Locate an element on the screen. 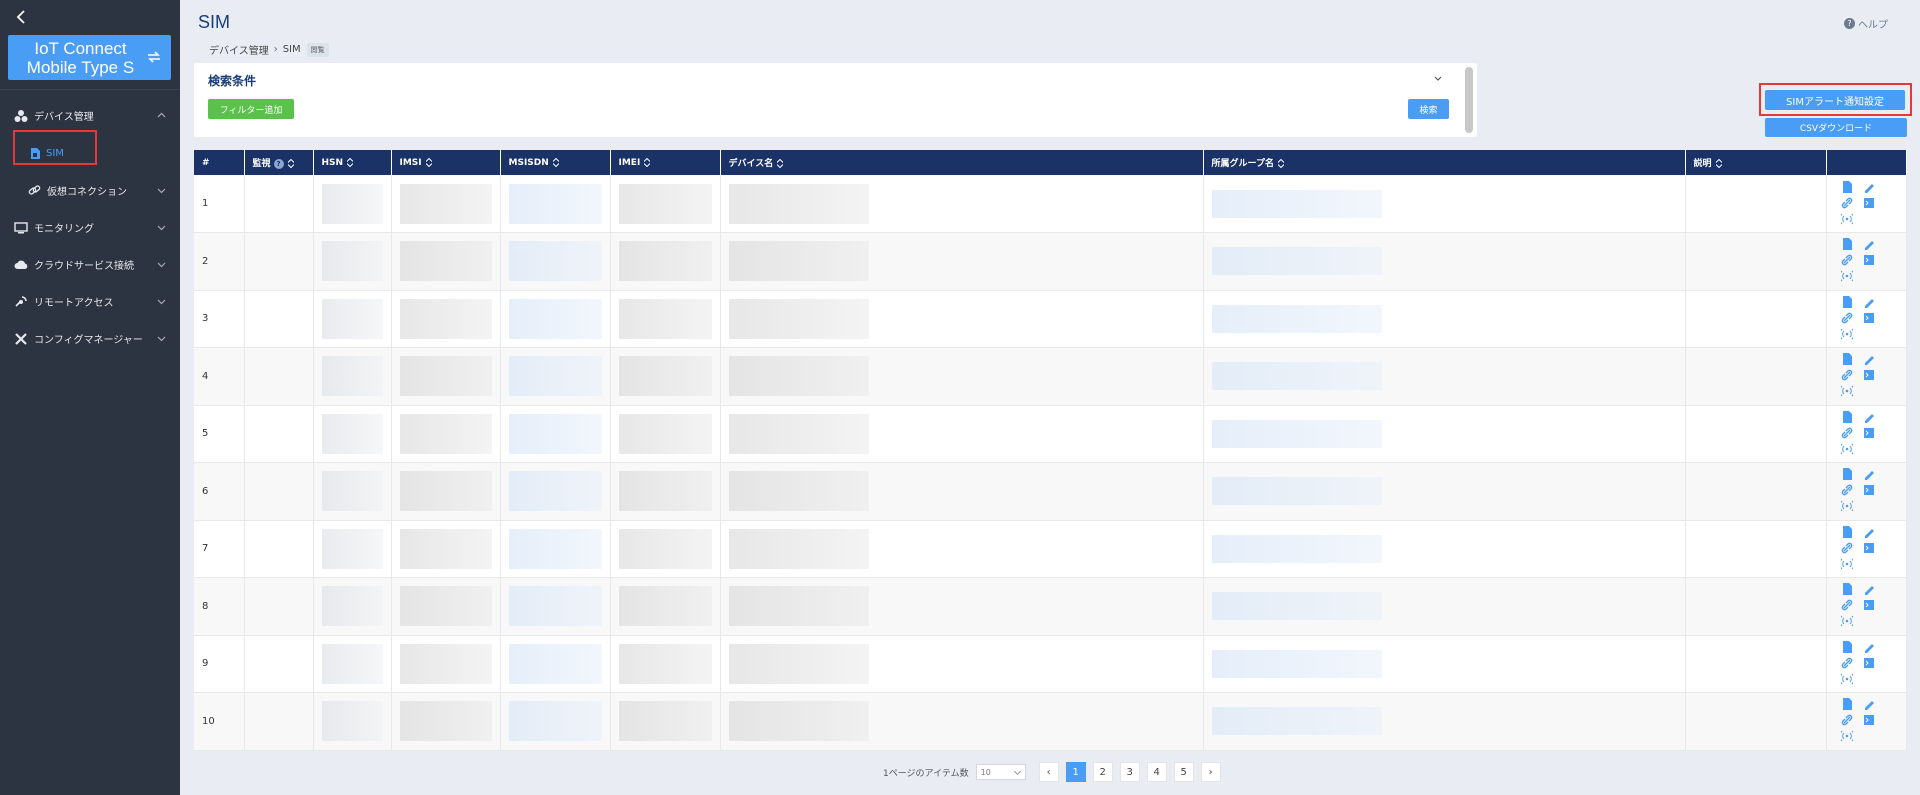 The image size is (1920, 795). collapse-chevron-icon is located at coordinates (1438, 78).